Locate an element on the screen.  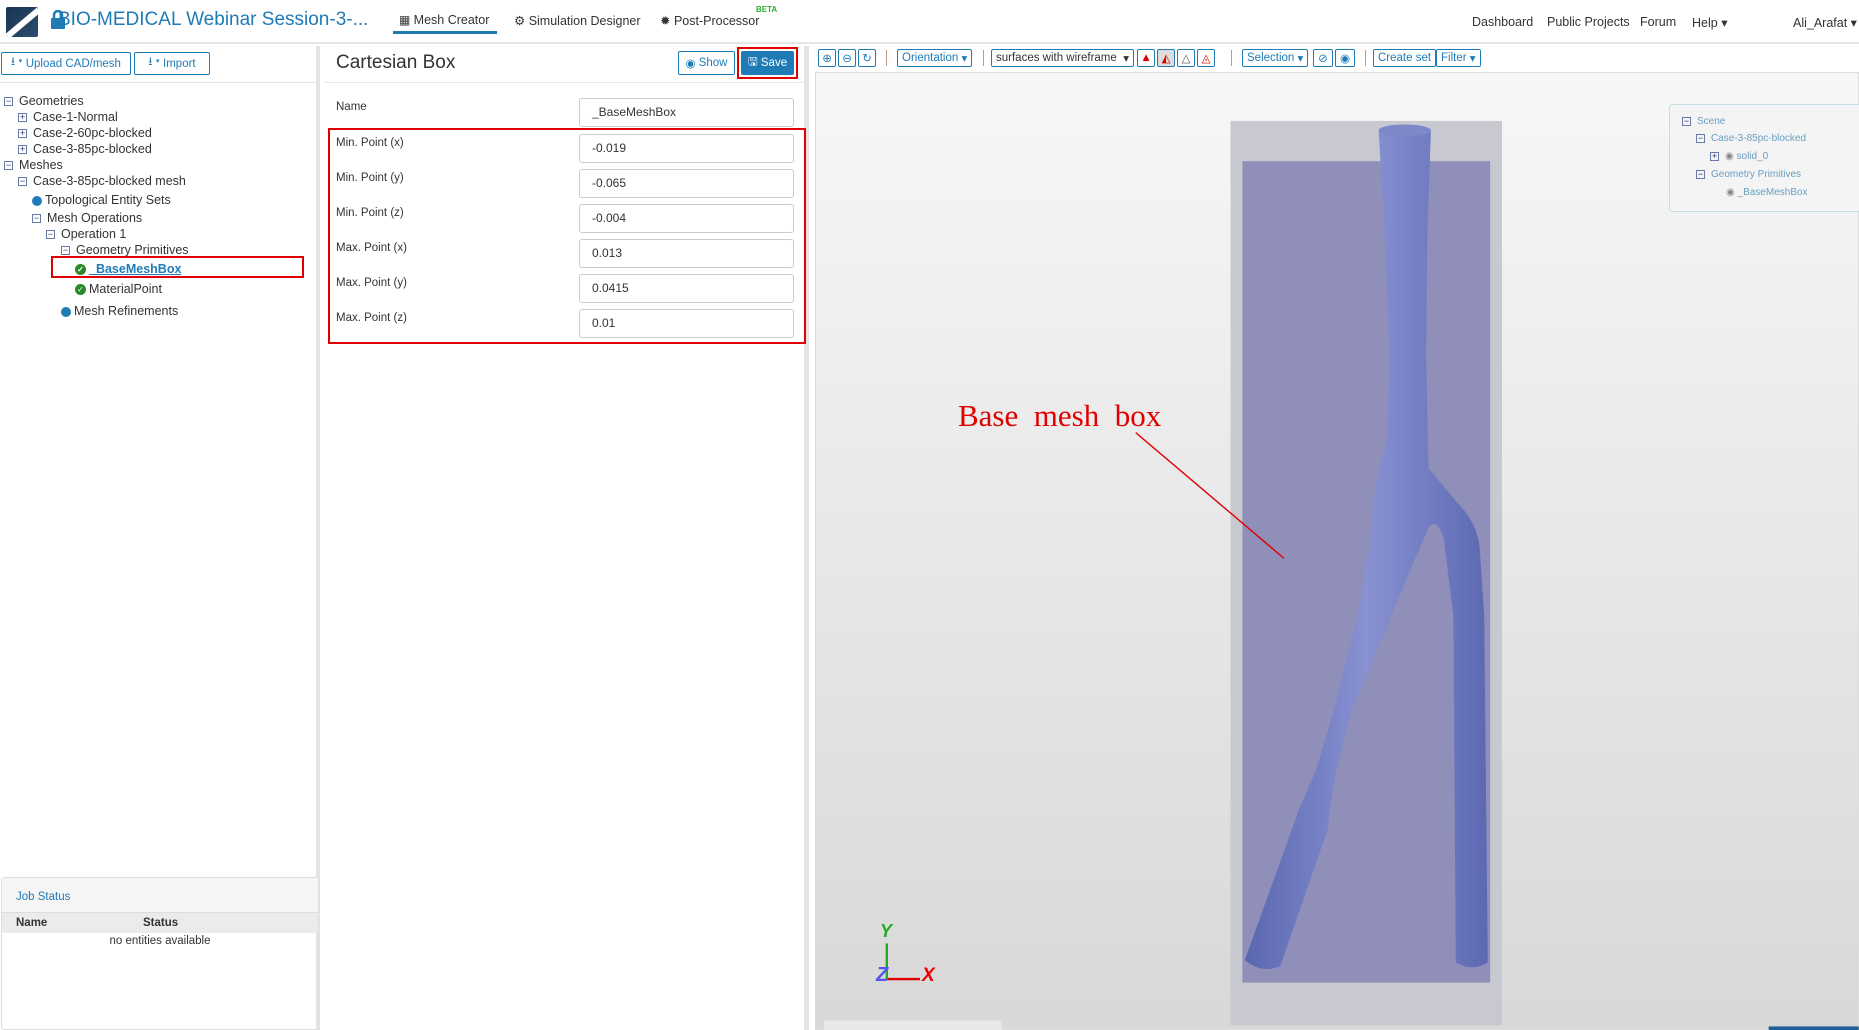
scene-case: − Case-3-85pc-blocked is located at coordinates (1751, 138).